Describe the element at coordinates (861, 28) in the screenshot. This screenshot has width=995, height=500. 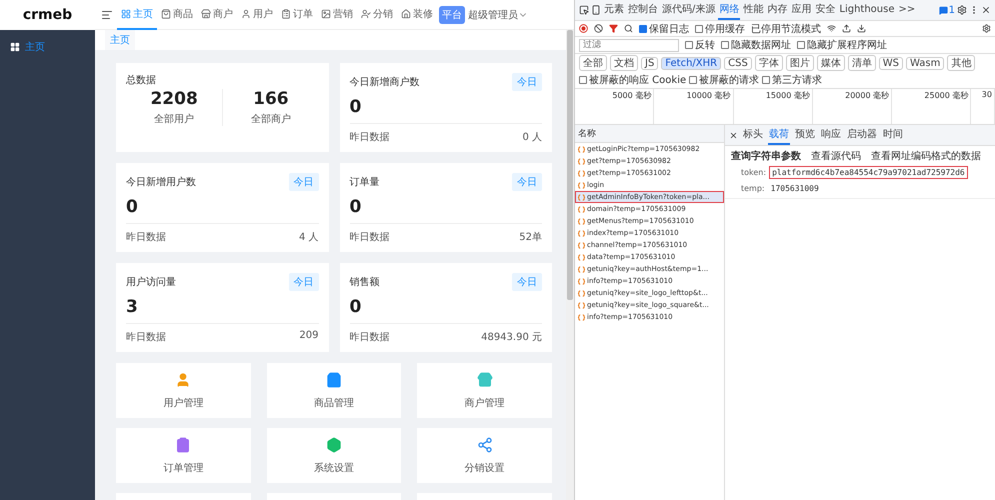
I see `download-icon` at that location.